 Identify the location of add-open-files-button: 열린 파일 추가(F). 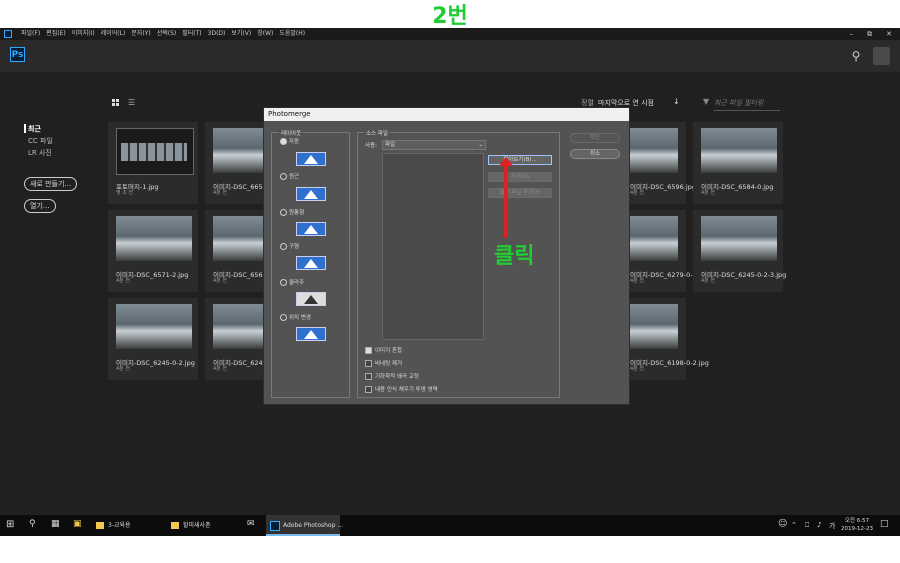
(520, 193).